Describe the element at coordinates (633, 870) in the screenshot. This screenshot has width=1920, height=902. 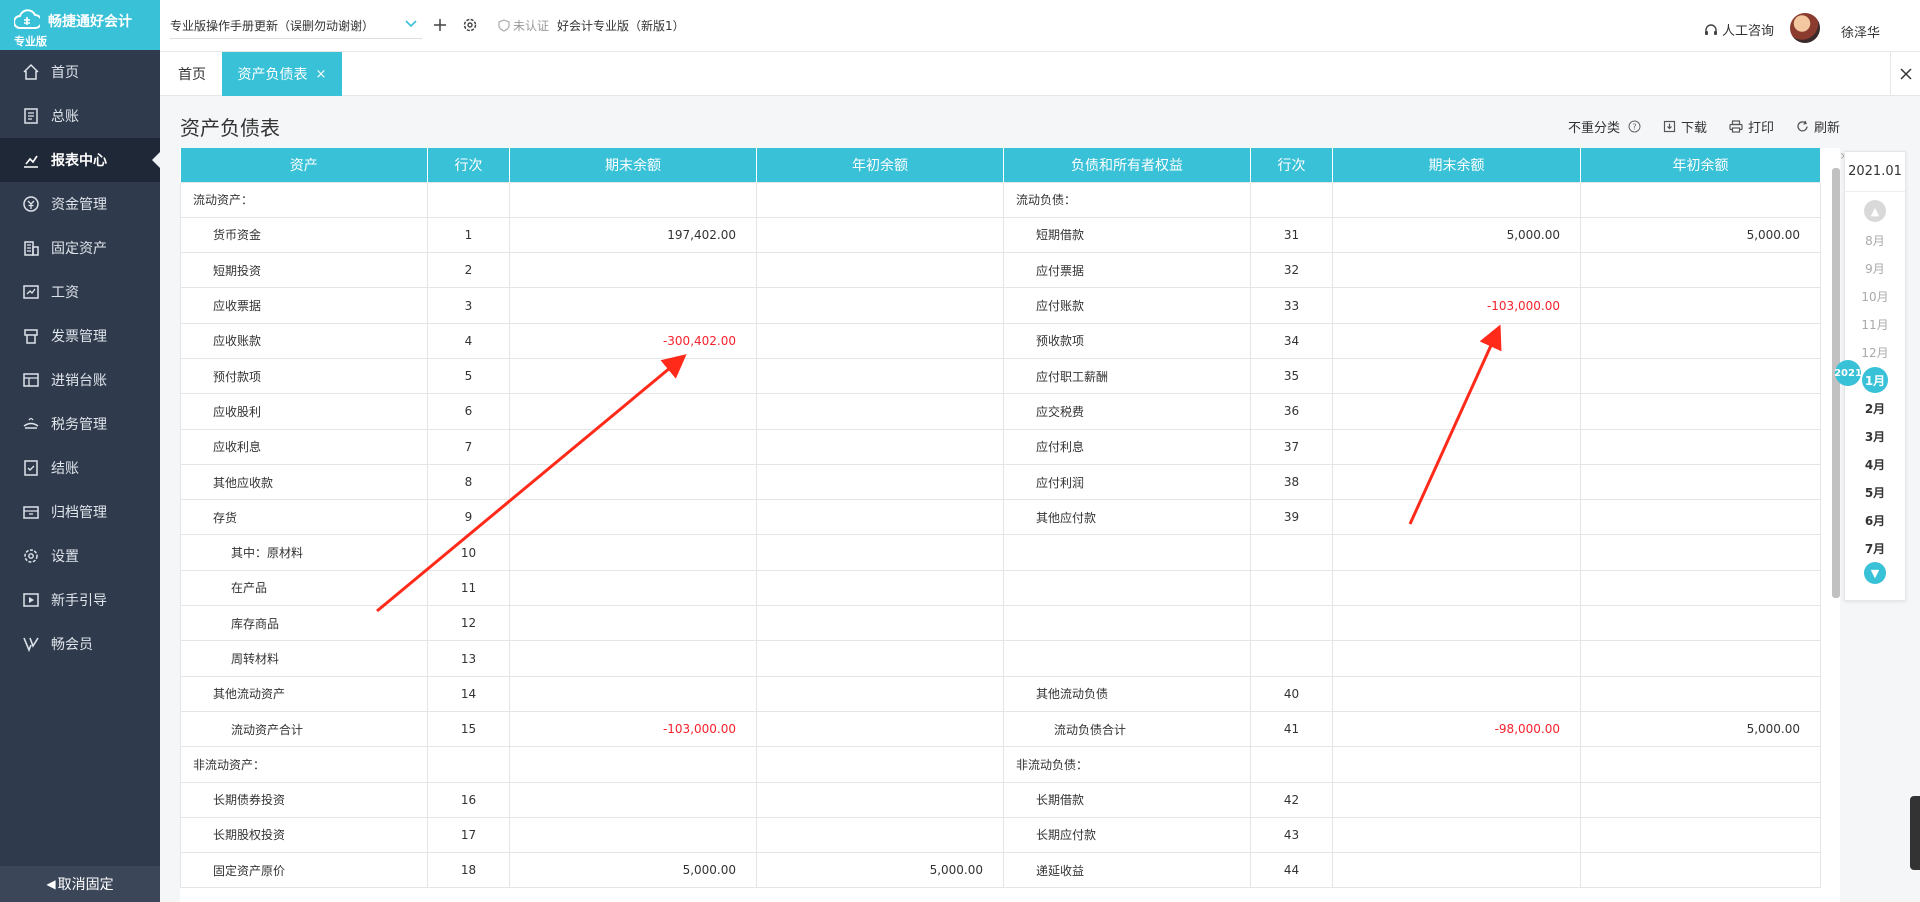
I see `asset-ending-balance-cell: 5,000.00` at that location.